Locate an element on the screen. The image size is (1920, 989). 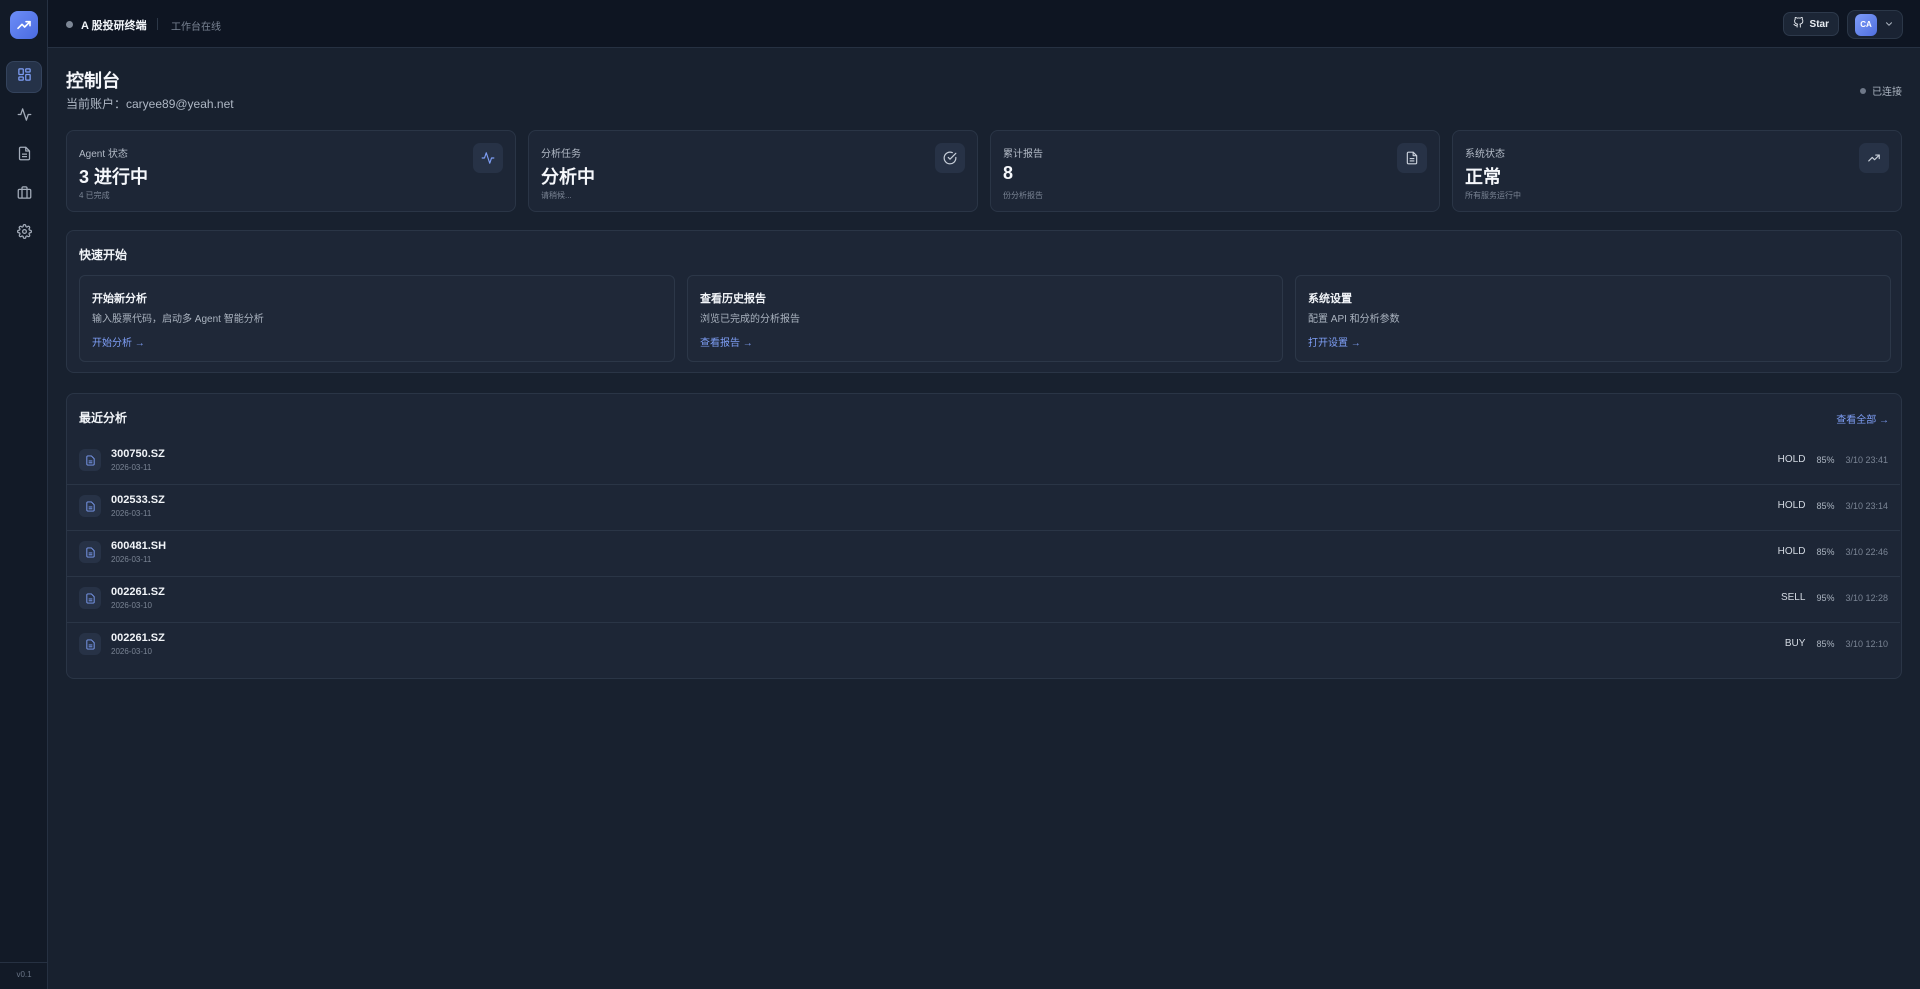
table-row: 002261.SZ 2026-03-10 SELL 95% 3/10 12:28 is located at coordinates (983, 598).